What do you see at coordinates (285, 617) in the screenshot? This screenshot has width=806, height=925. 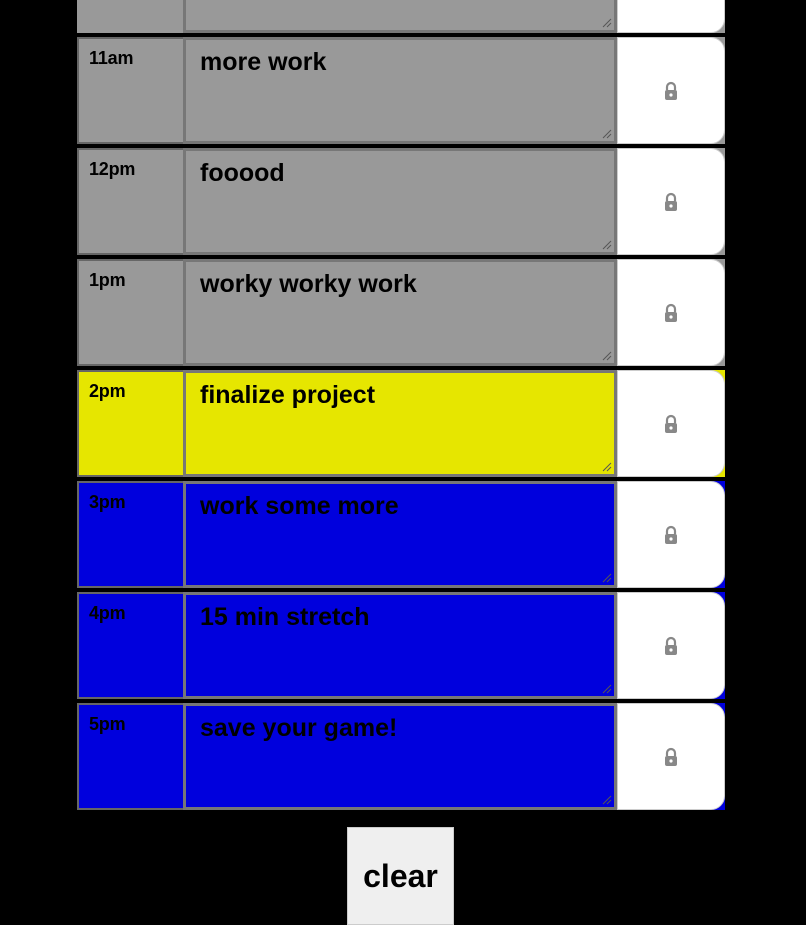 I see `task-text: 15 min stretch` at bounding box center [285, 617].